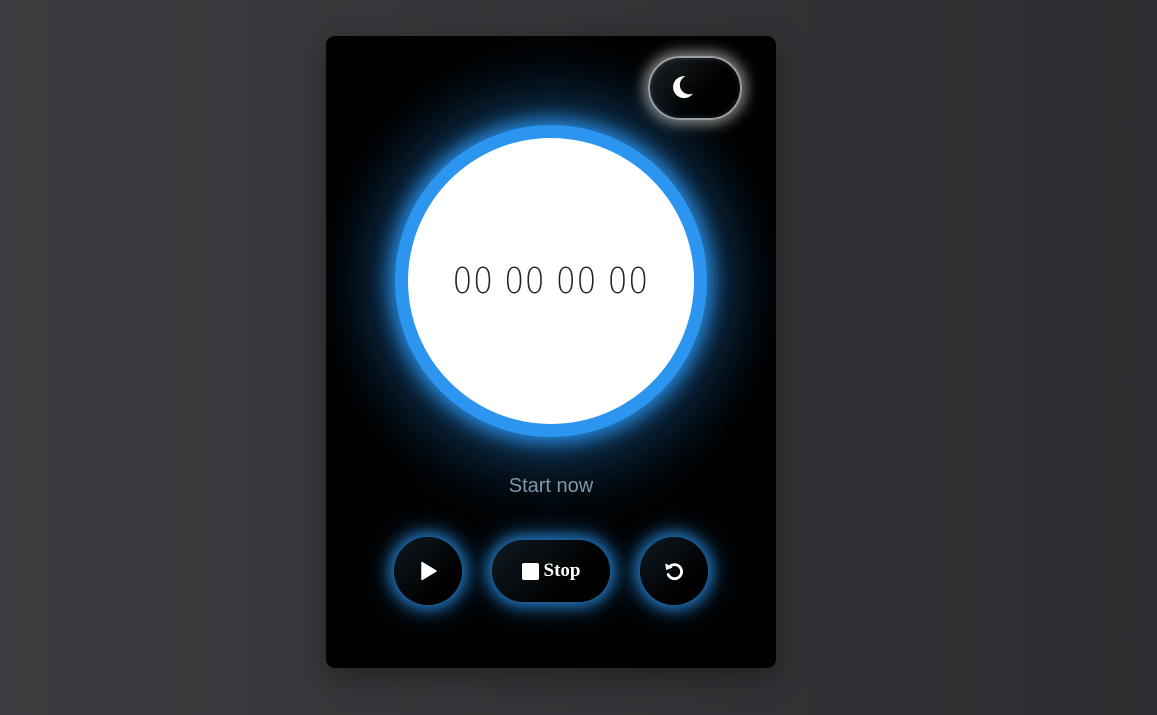 The image size is (1157, 715). Describe the element at coordinates (551, 486) in the screenshot. I see `status-text: Start now` at that location.